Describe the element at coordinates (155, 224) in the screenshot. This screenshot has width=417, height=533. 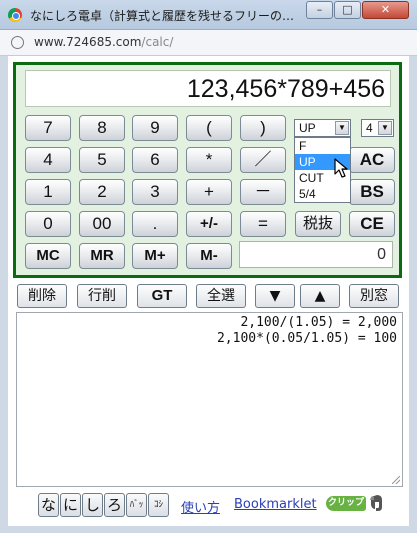
I see `key-decimal: .` at that location.